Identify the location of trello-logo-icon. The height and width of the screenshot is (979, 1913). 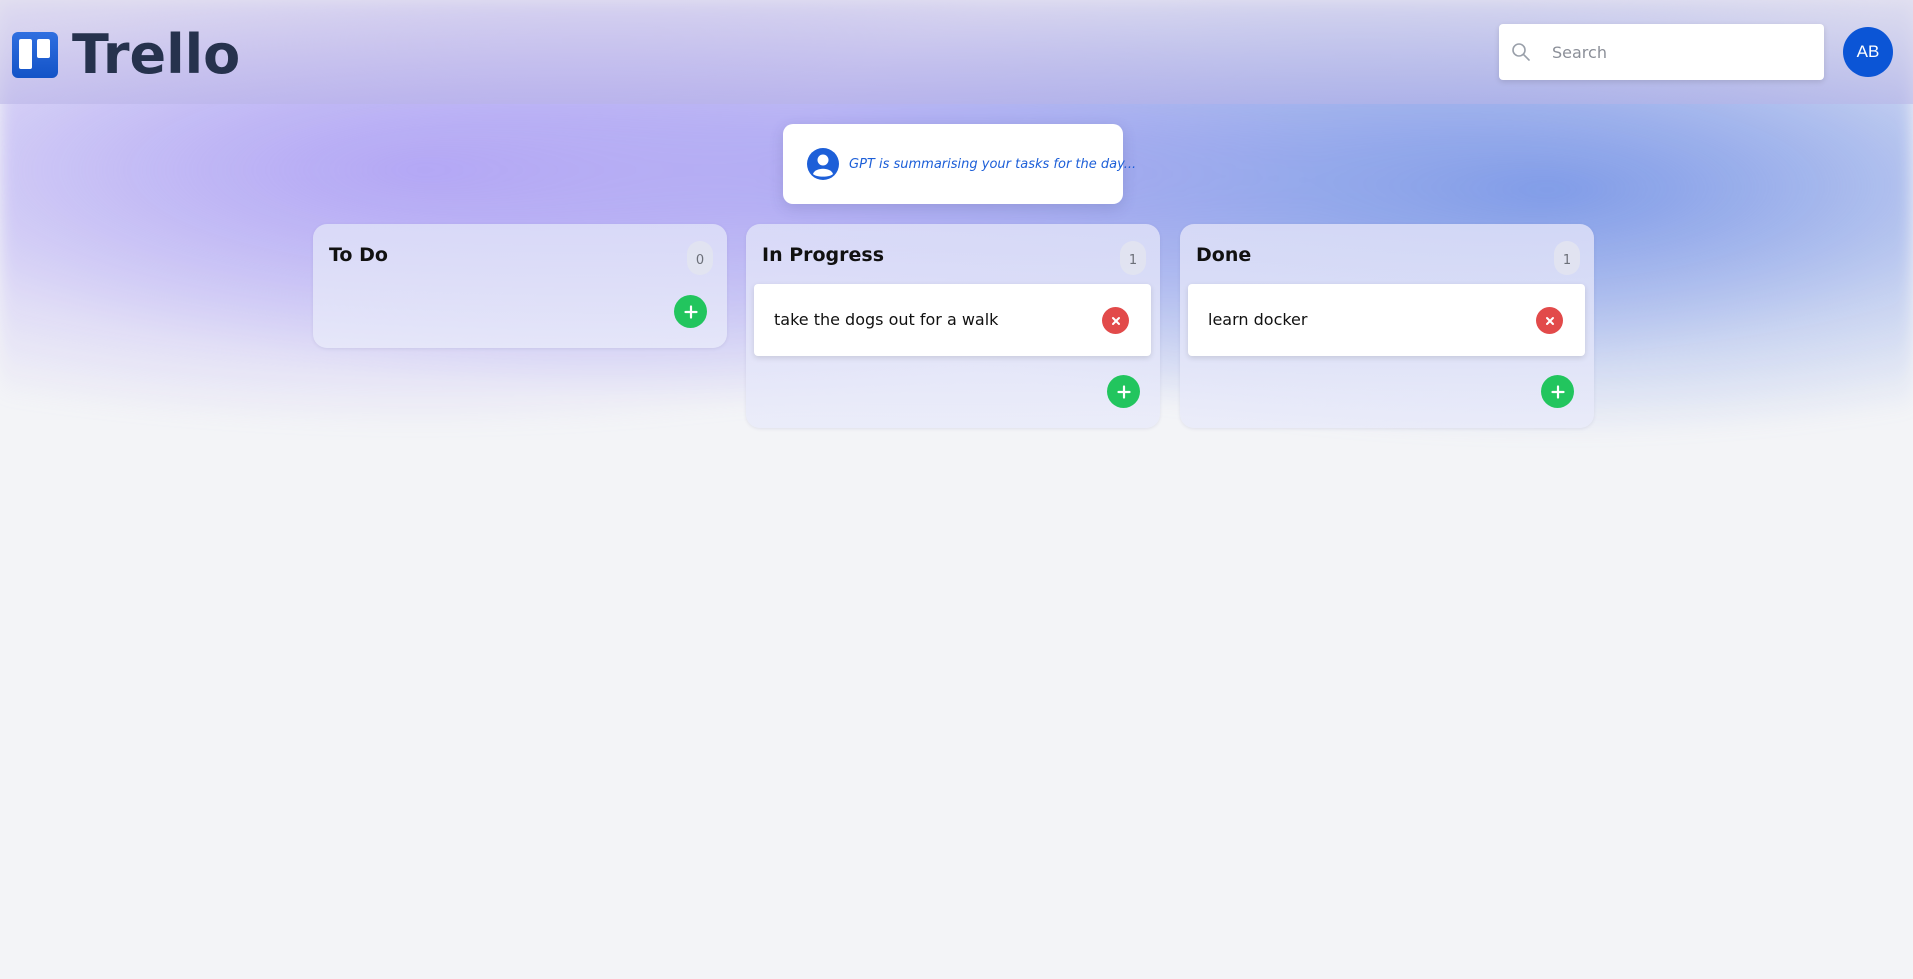
(35, 55).